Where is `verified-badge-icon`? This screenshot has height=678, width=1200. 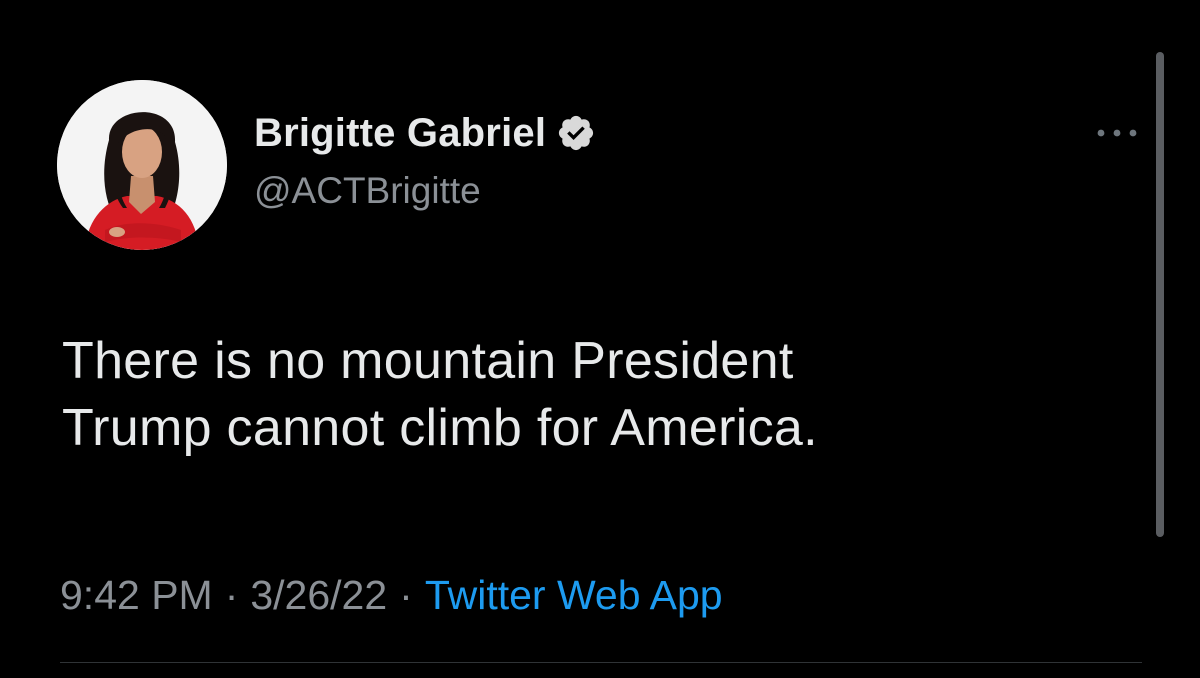
verified-badge-icon is located at coordinates (576, 133).